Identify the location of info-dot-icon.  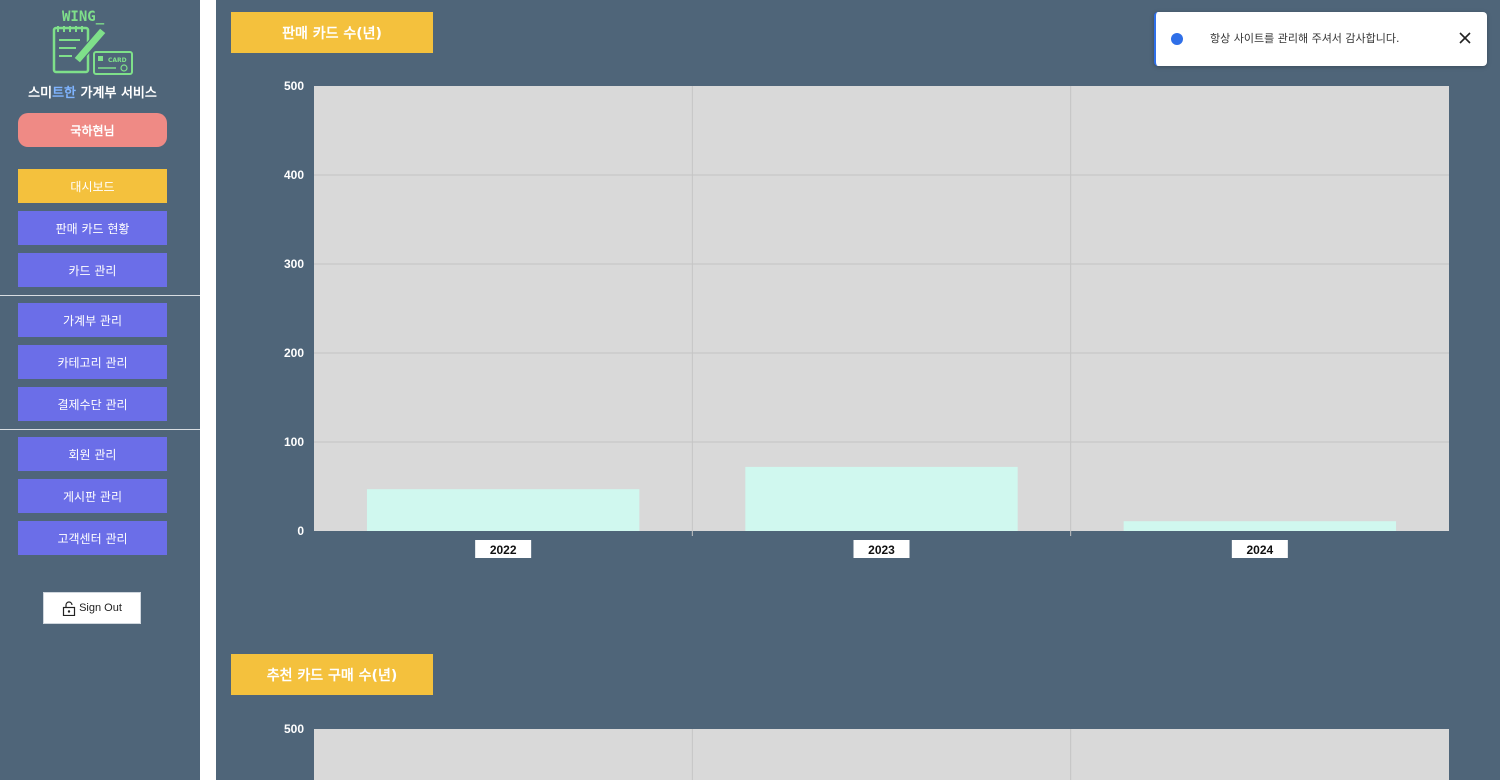
(1177, 39).